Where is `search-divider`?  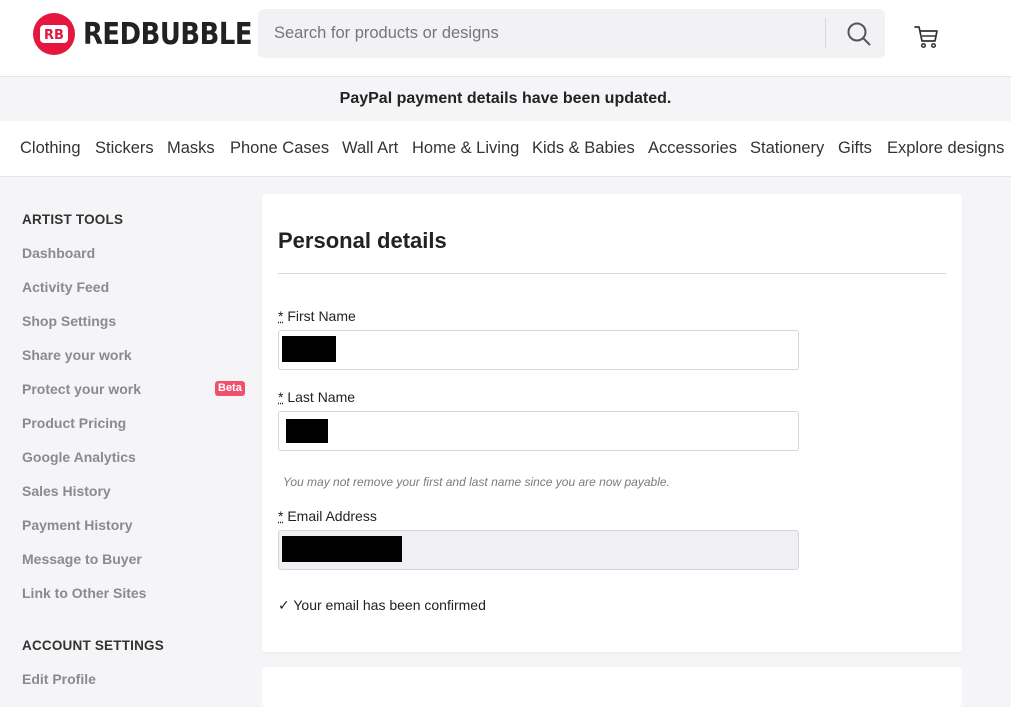
search-divider is located at coordinates (825, 33).